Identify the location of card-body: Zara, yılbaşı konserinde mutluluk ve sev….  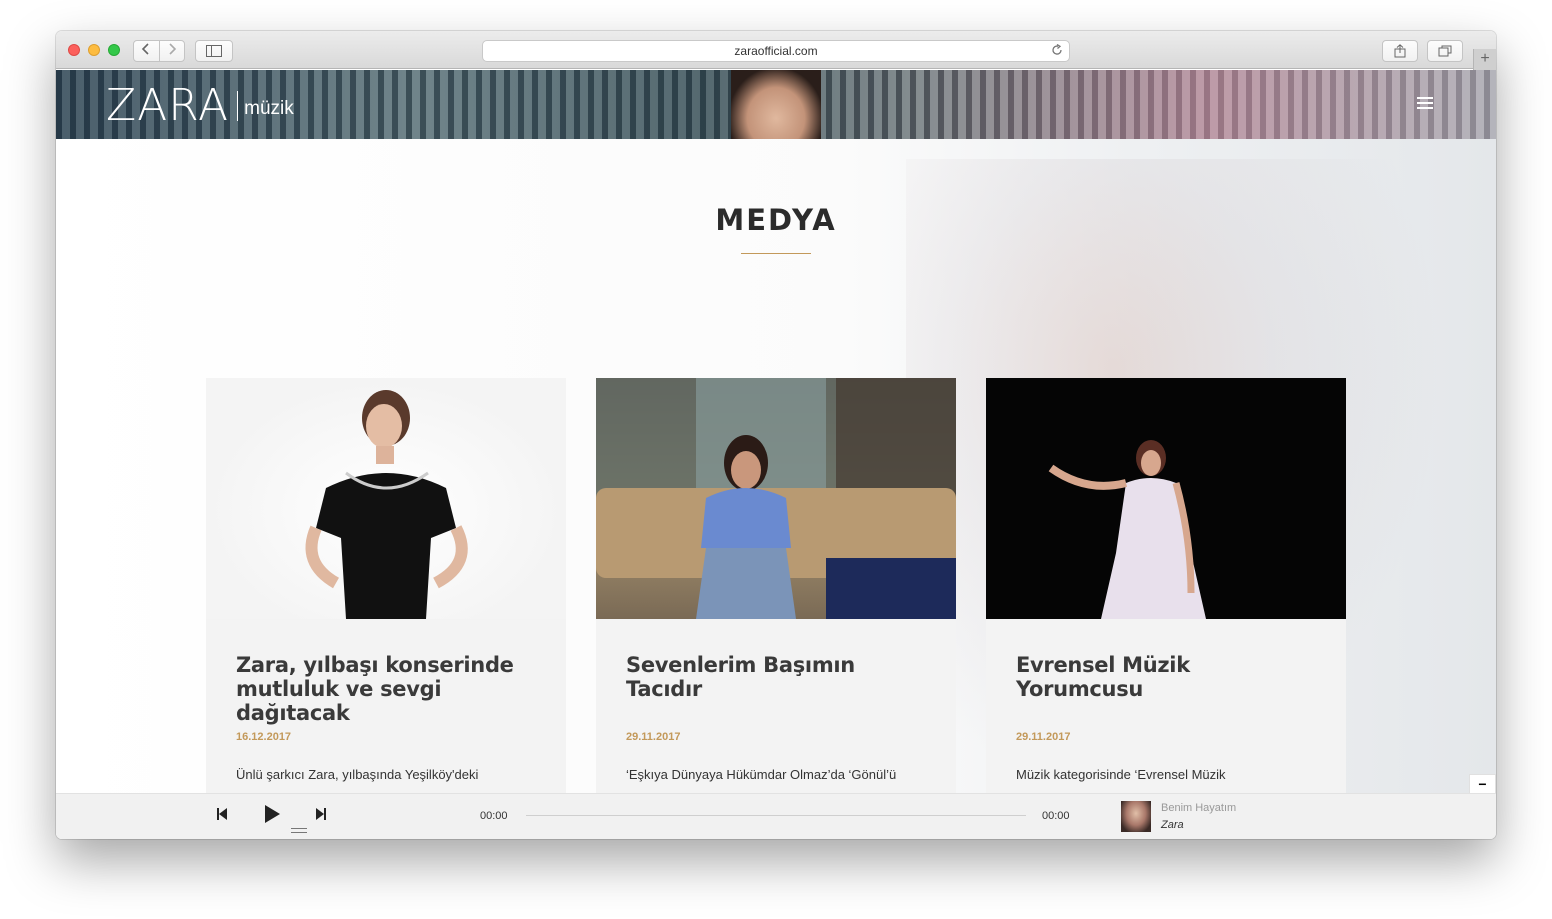
(386, 689).